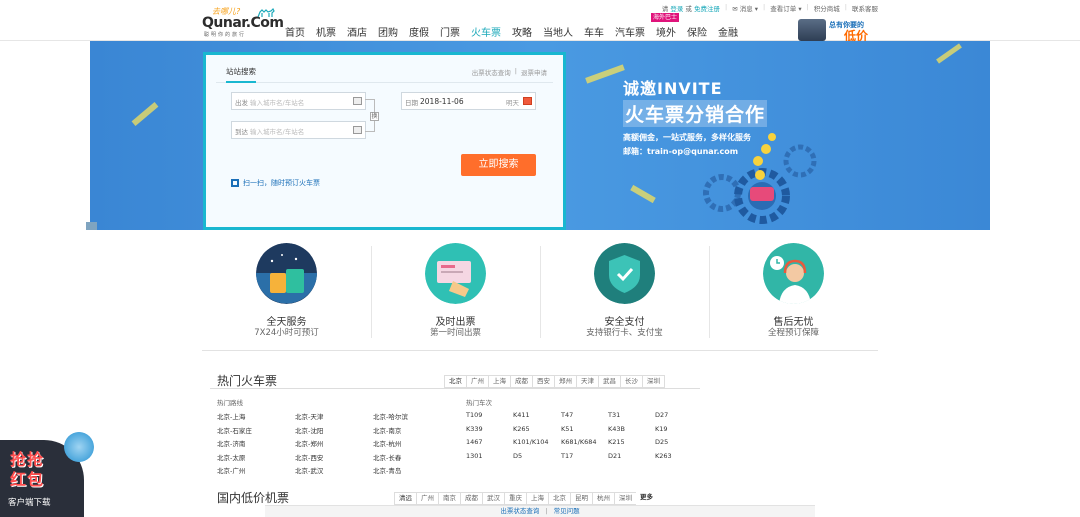  What do you see at coordinates (661, 429) in the screenshot?
I see `train-link: K19` at bounding box center [661, 429].